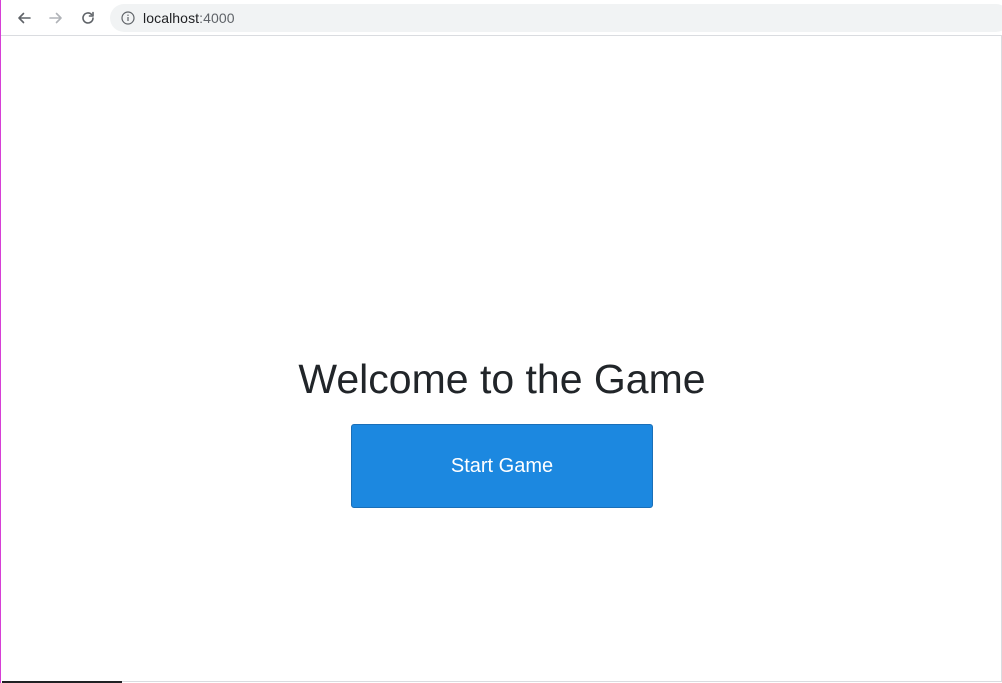  I want to click on info-circle-icon, so click(128, 18).